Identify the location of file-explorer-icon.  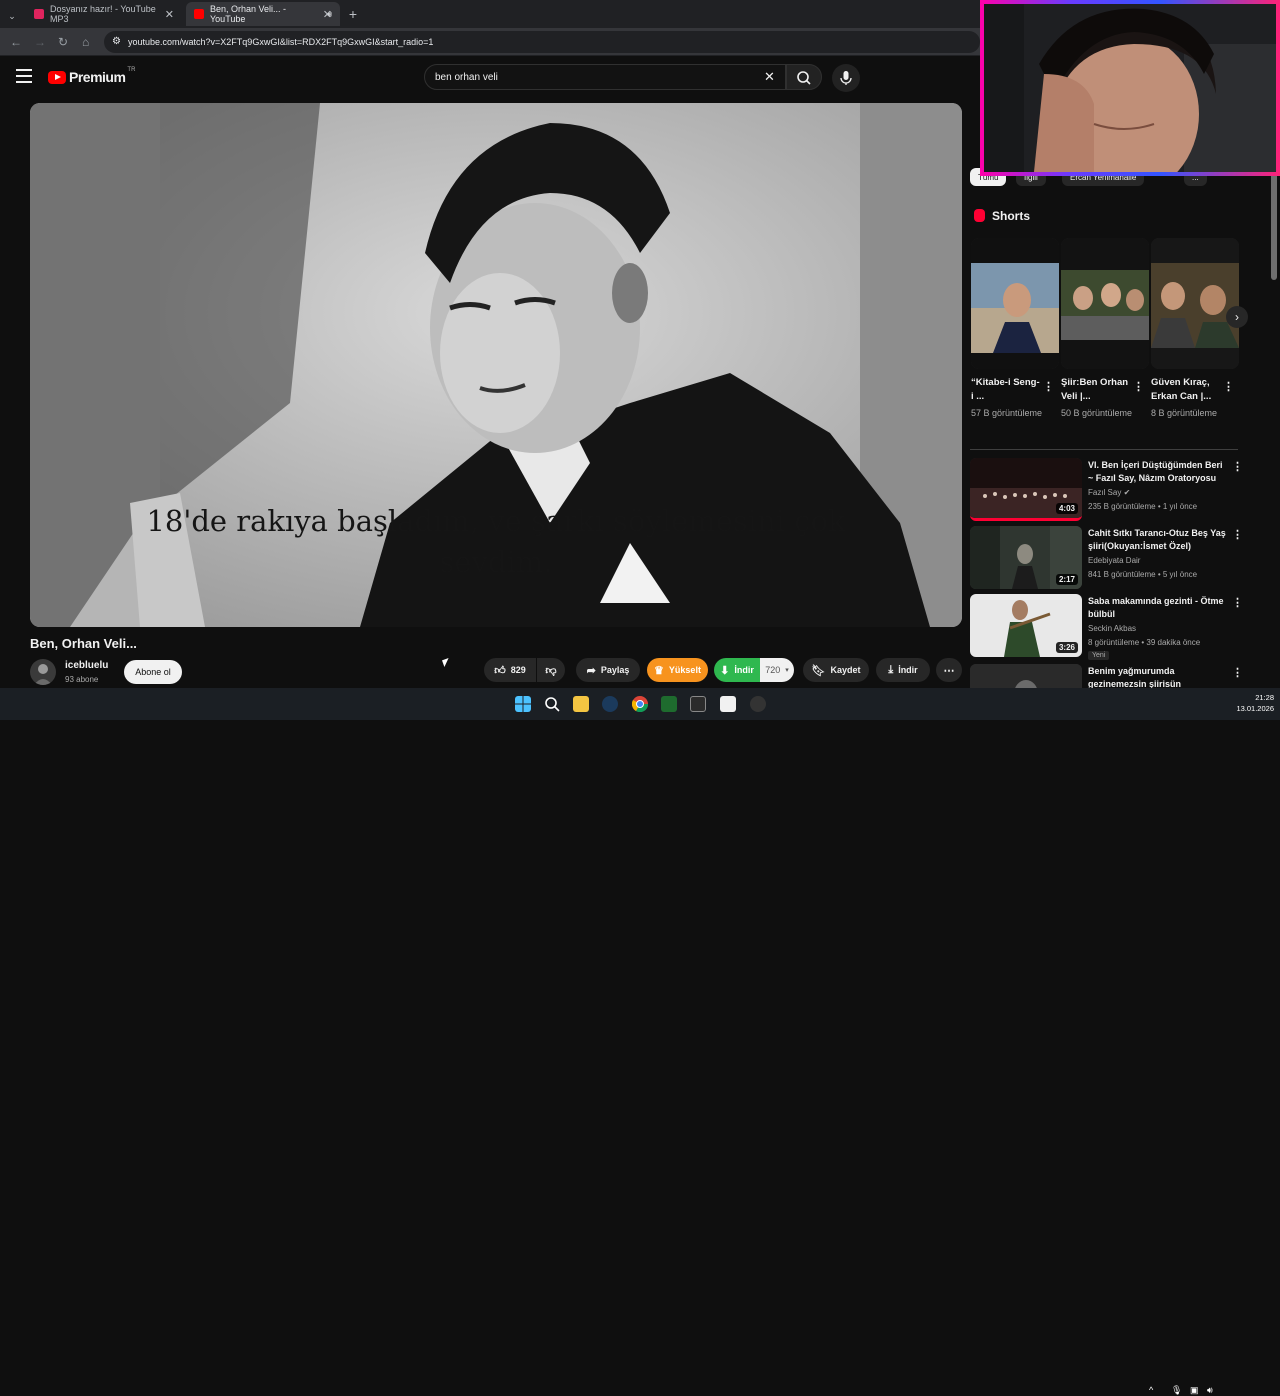
(581, 704).